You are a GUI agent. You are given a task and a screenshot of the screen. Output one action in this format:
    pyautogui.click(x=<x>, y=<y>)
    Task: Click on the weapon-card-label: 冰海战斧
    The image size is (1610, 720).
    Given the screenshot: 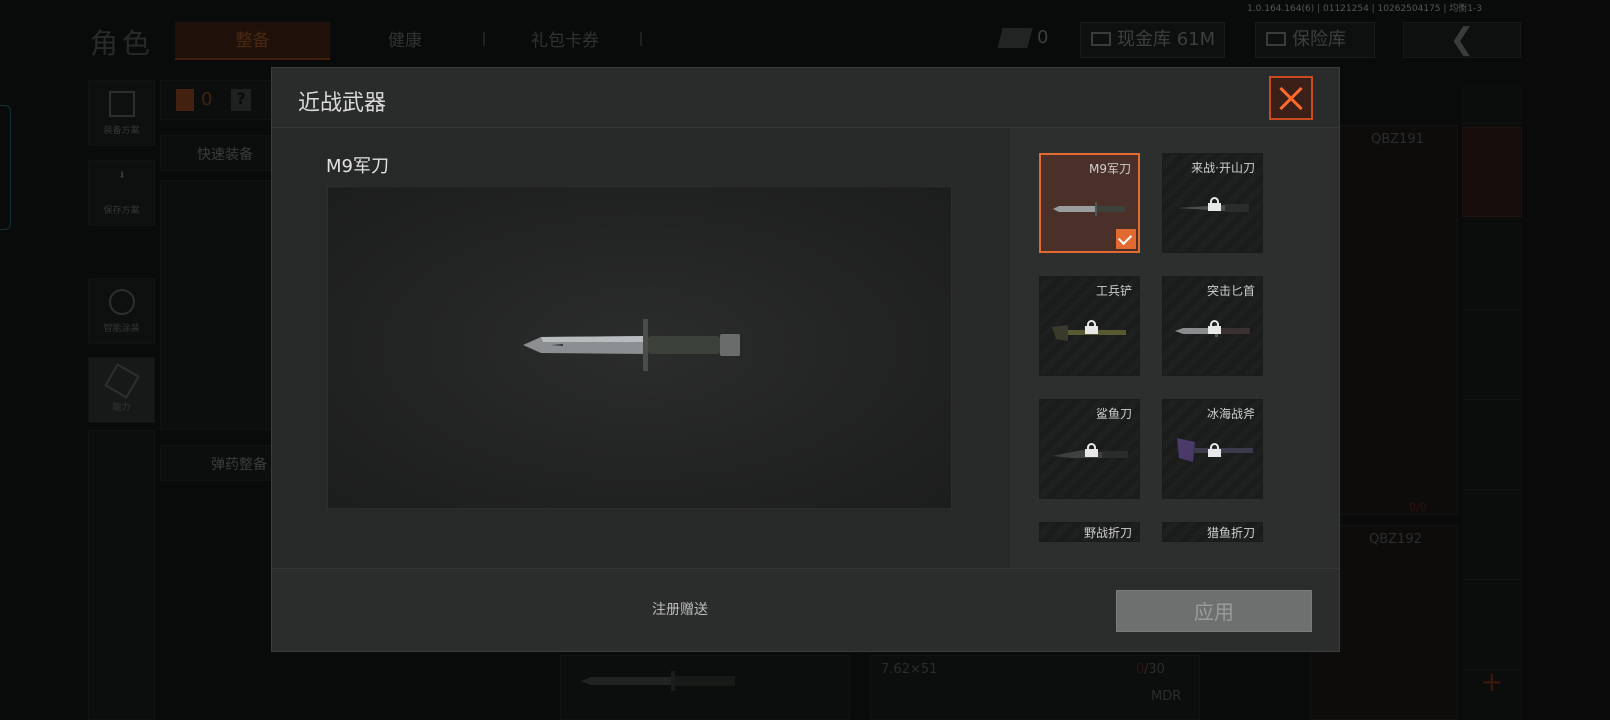 What is the action you would take?
    pyautogui.click(x=1230, y=414)
    